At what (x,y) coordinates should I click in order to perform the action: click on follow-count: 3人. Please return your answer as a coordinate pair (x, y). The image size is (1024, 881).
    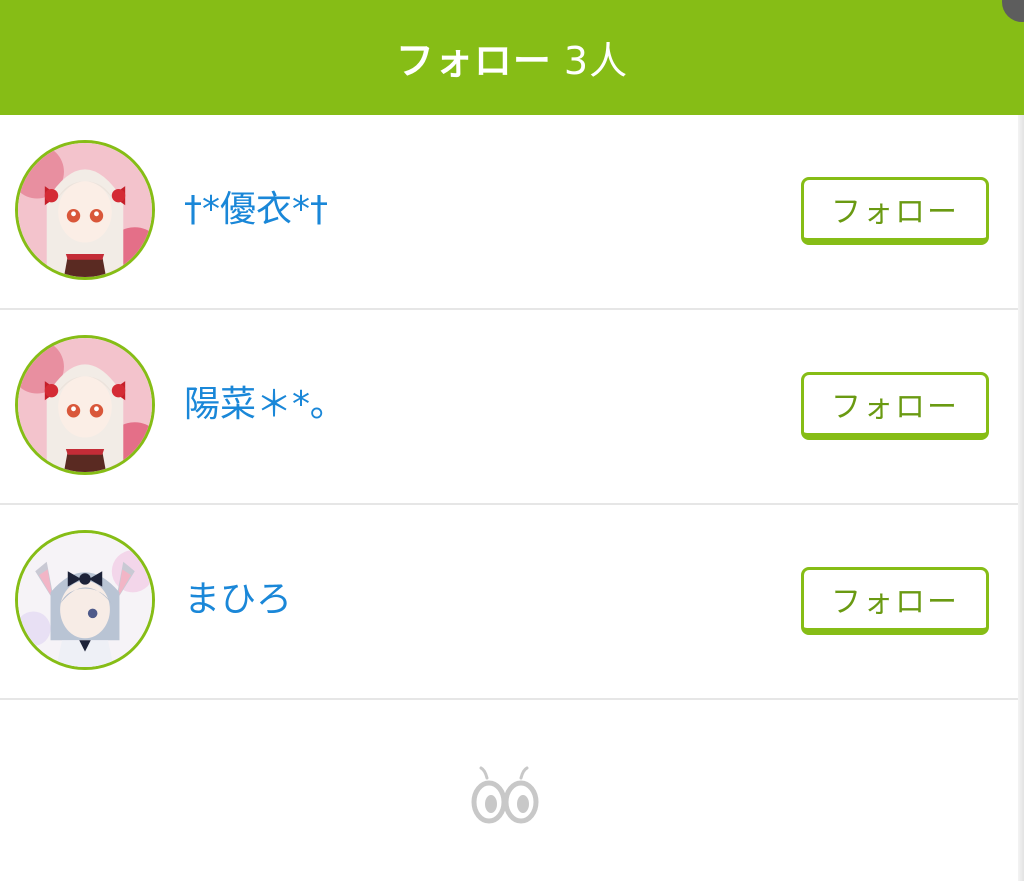
    Looking at the image, I should click on (596, 61).